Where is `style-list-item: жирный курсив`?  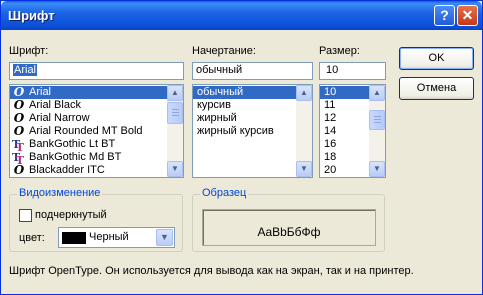 style-list-item: жирный курсив is located at coordinates (252, 131).